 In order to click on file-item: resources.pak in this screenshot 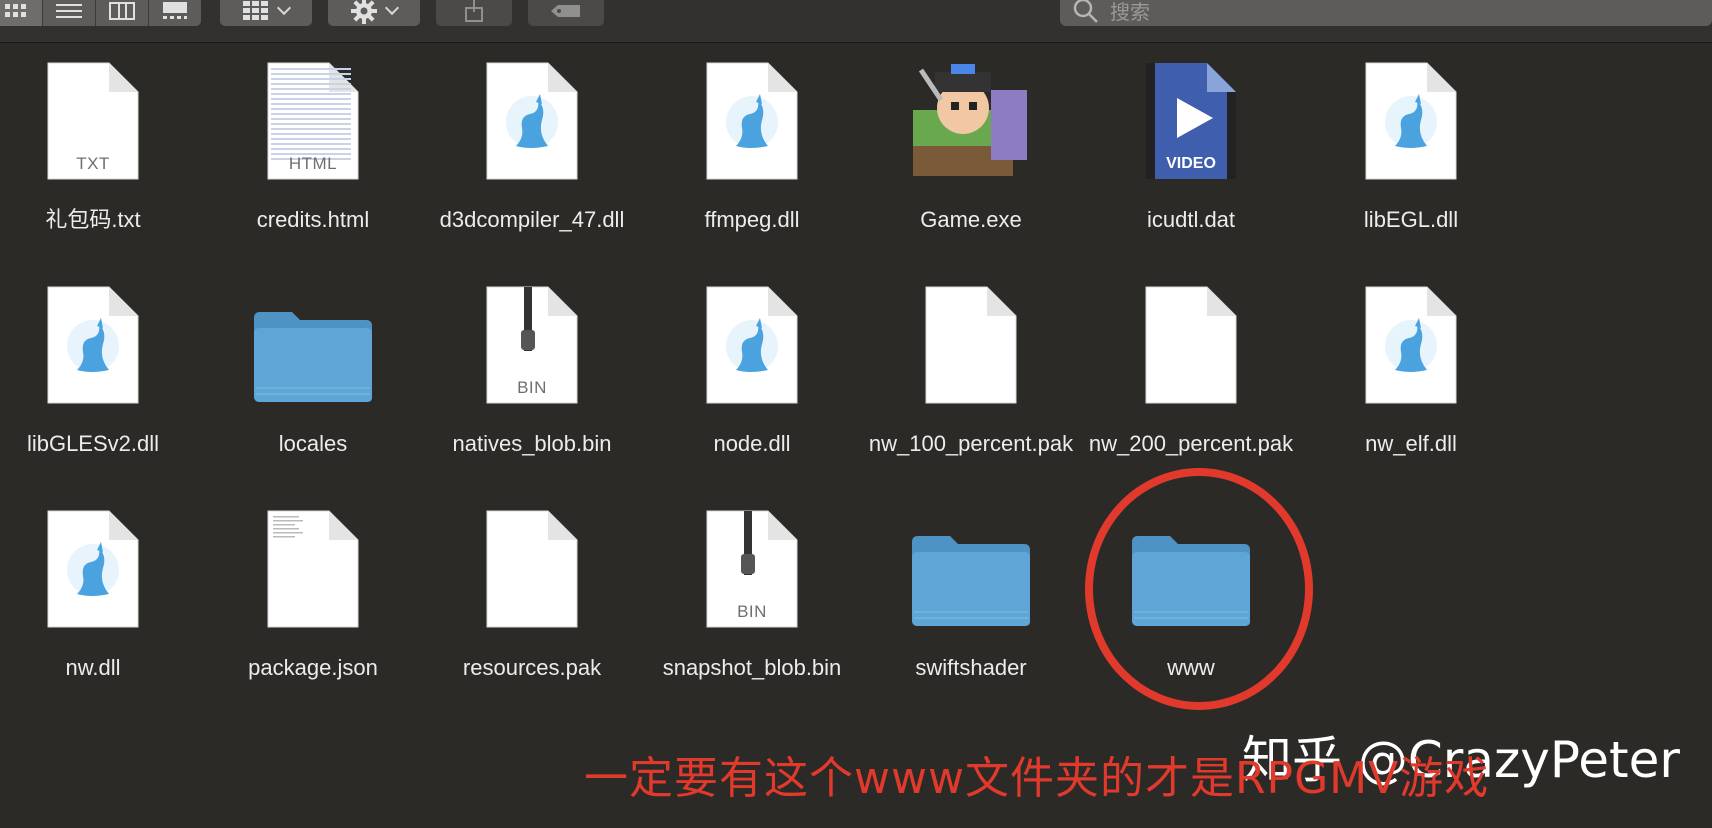, I will do `click(532, 608)`.